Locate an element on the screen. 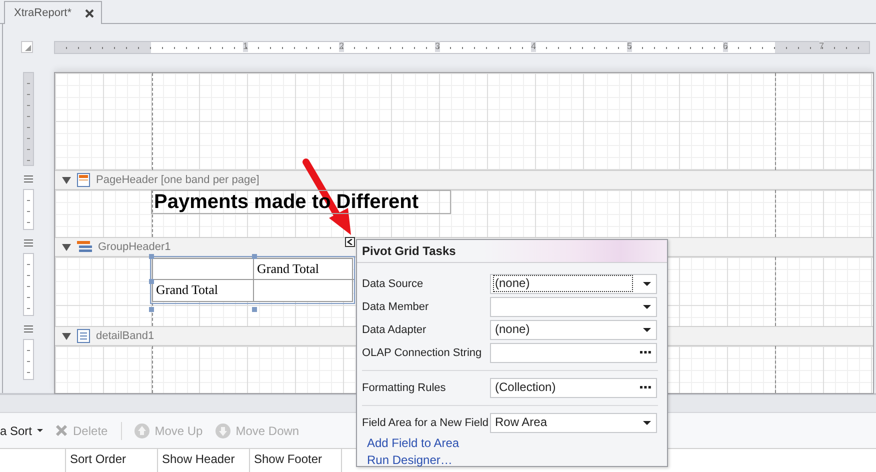 This screenshot has height=472, width=876. field-label: Formatting Rules is located at coordinates (404, 388).